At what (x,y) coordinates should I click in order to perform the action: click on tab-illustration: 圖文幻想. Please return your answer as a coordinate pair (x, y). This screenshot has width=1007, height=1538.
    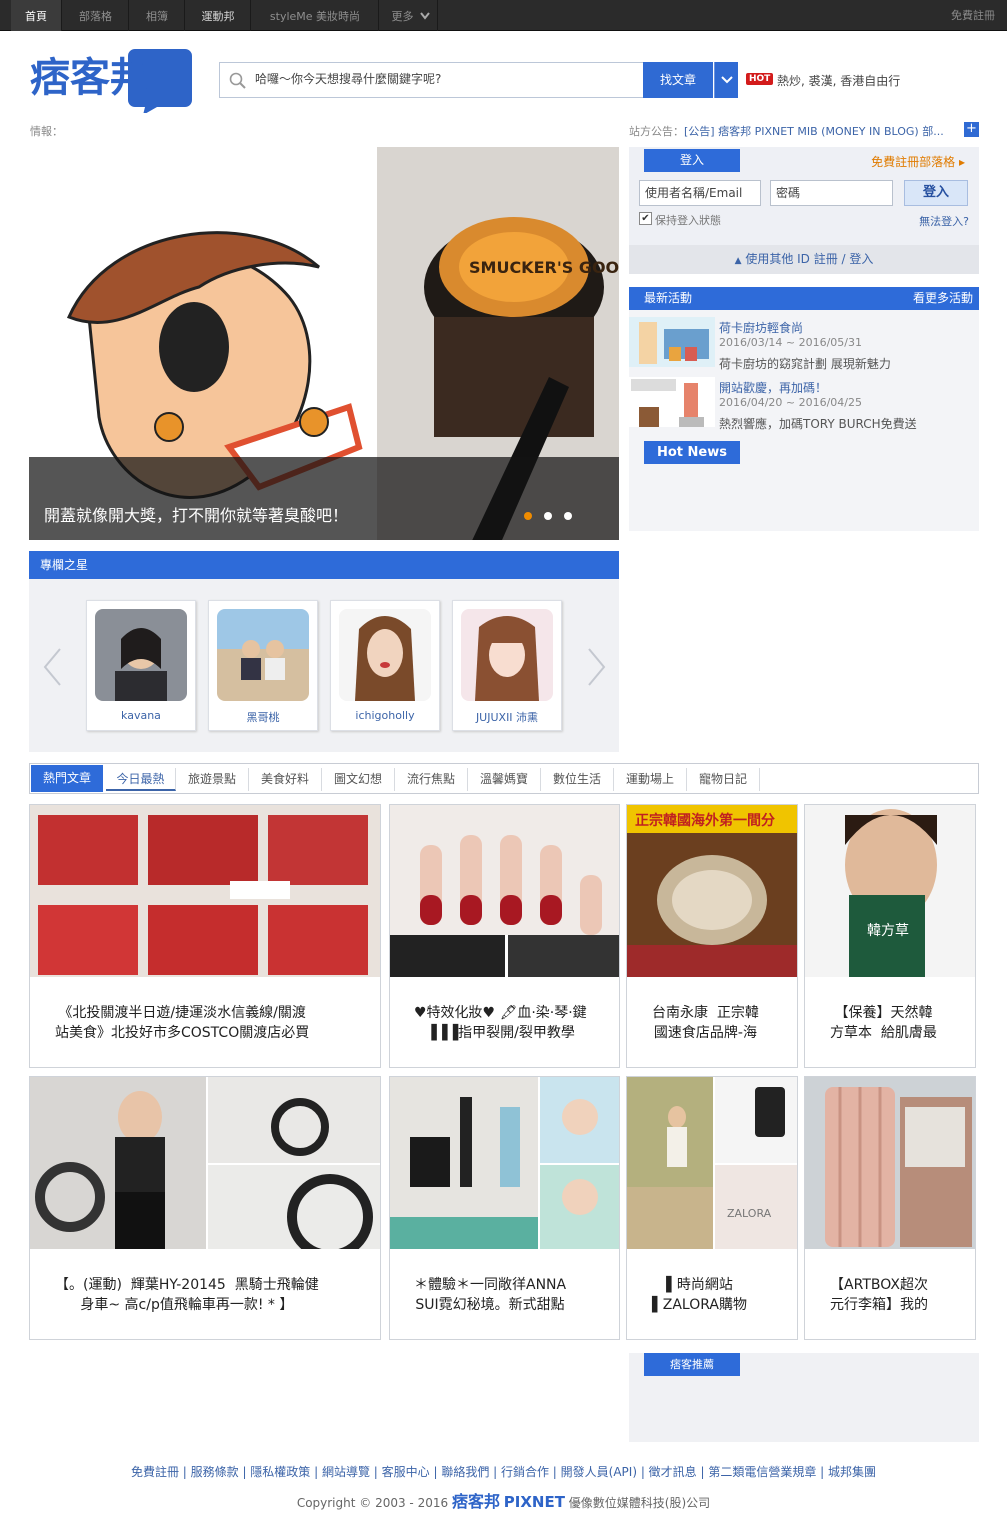
    Looking at the image, I should click on (358, 779).